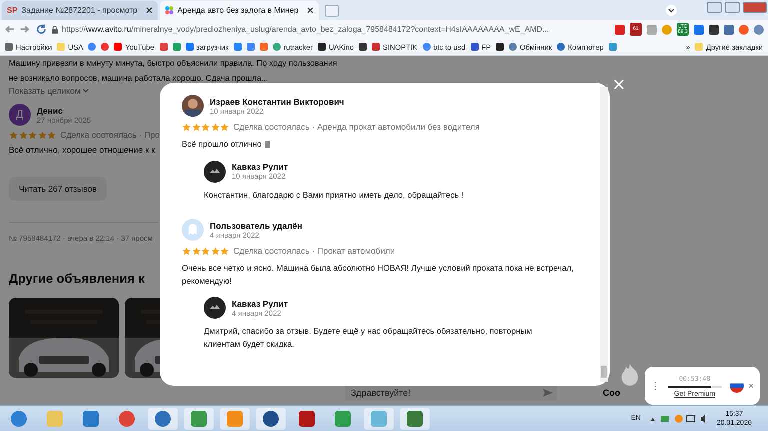  Describe the element at coordinates (110, 135) in the screenshot. I see `deal-meta: Сделка состоялась · Про` at that location.